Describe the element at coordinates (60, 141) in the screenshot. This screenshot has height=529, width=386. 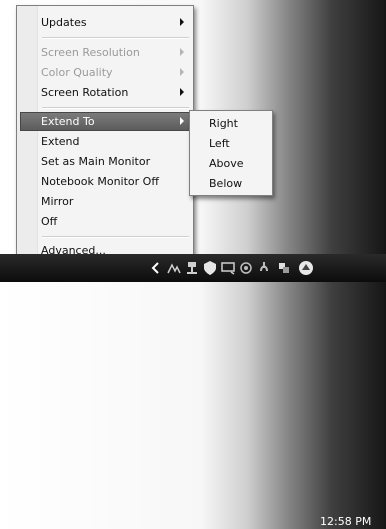
I see `menu-item-label: Extend` at that location.